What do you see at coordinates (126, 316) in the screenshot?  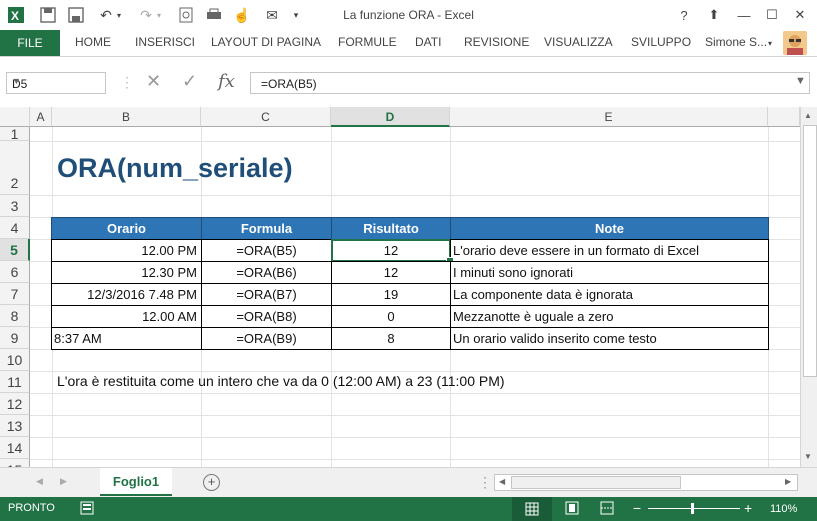 I see `cell-b8: 12.00 AM` at bounding box center [126, 316].